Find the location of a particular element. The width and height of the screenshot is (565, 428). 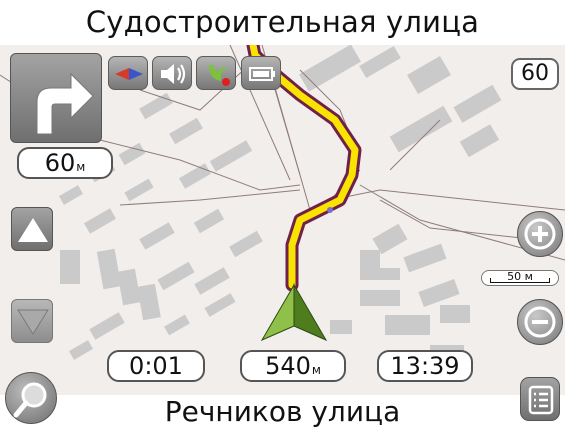

menu-button is located at coordinates (540, 399).